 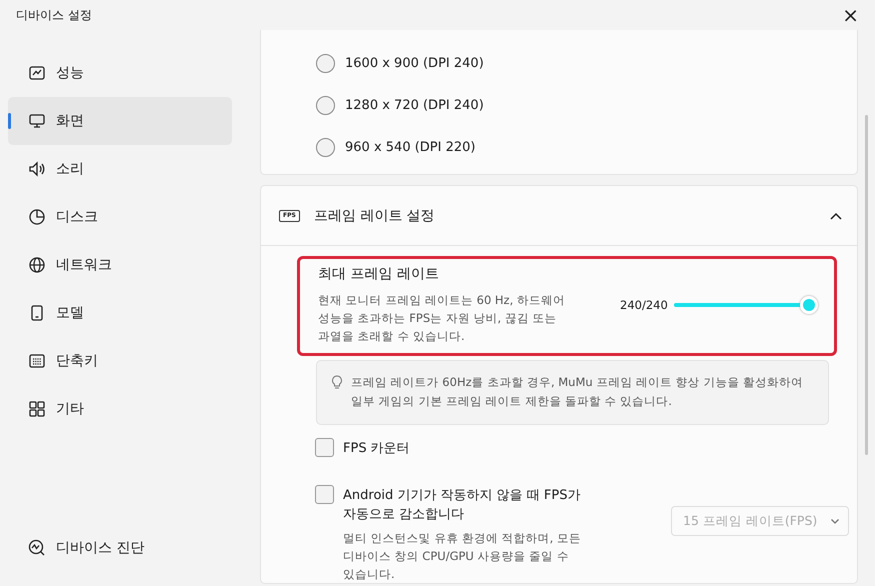 What do you see at coordinates (835, 521) in the screenshot?
I see `chevron-icon` at bounding box center [835, 521].